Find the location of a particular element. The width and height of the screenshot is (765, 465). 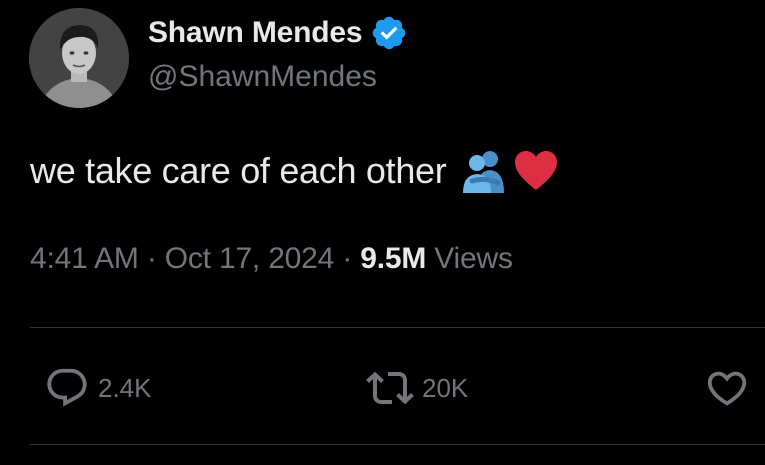

tweet-text-content: we take care of each other is located at coordinates (238, 170).